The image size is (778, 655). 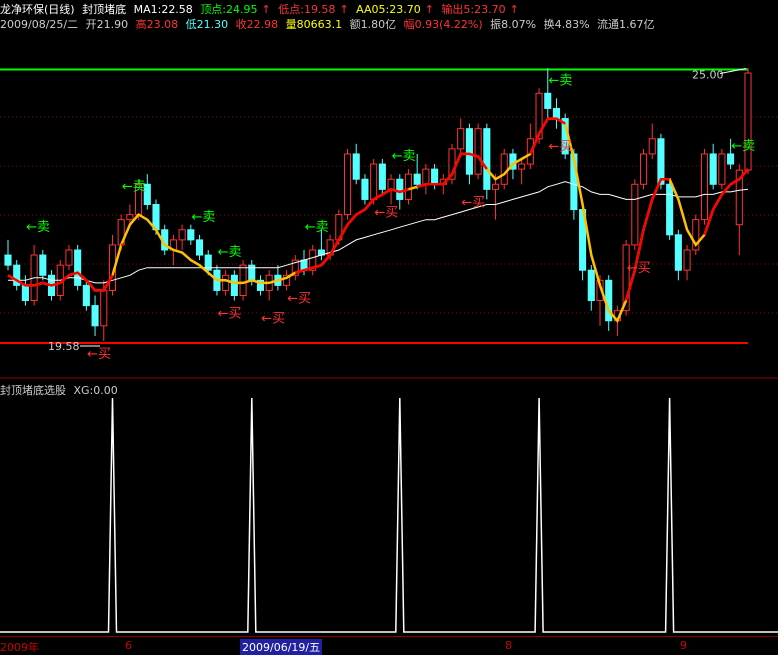 I want to click on date-year: 2009年, so click(x=19, y=647).